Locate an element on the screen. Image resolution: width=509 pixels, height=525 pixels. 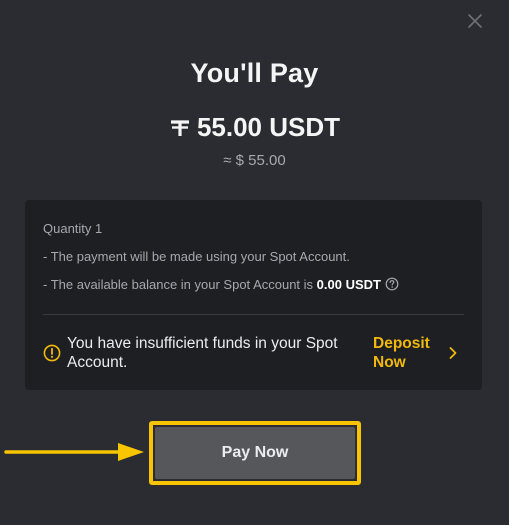
help-icon is located at coordinates (392, 285).